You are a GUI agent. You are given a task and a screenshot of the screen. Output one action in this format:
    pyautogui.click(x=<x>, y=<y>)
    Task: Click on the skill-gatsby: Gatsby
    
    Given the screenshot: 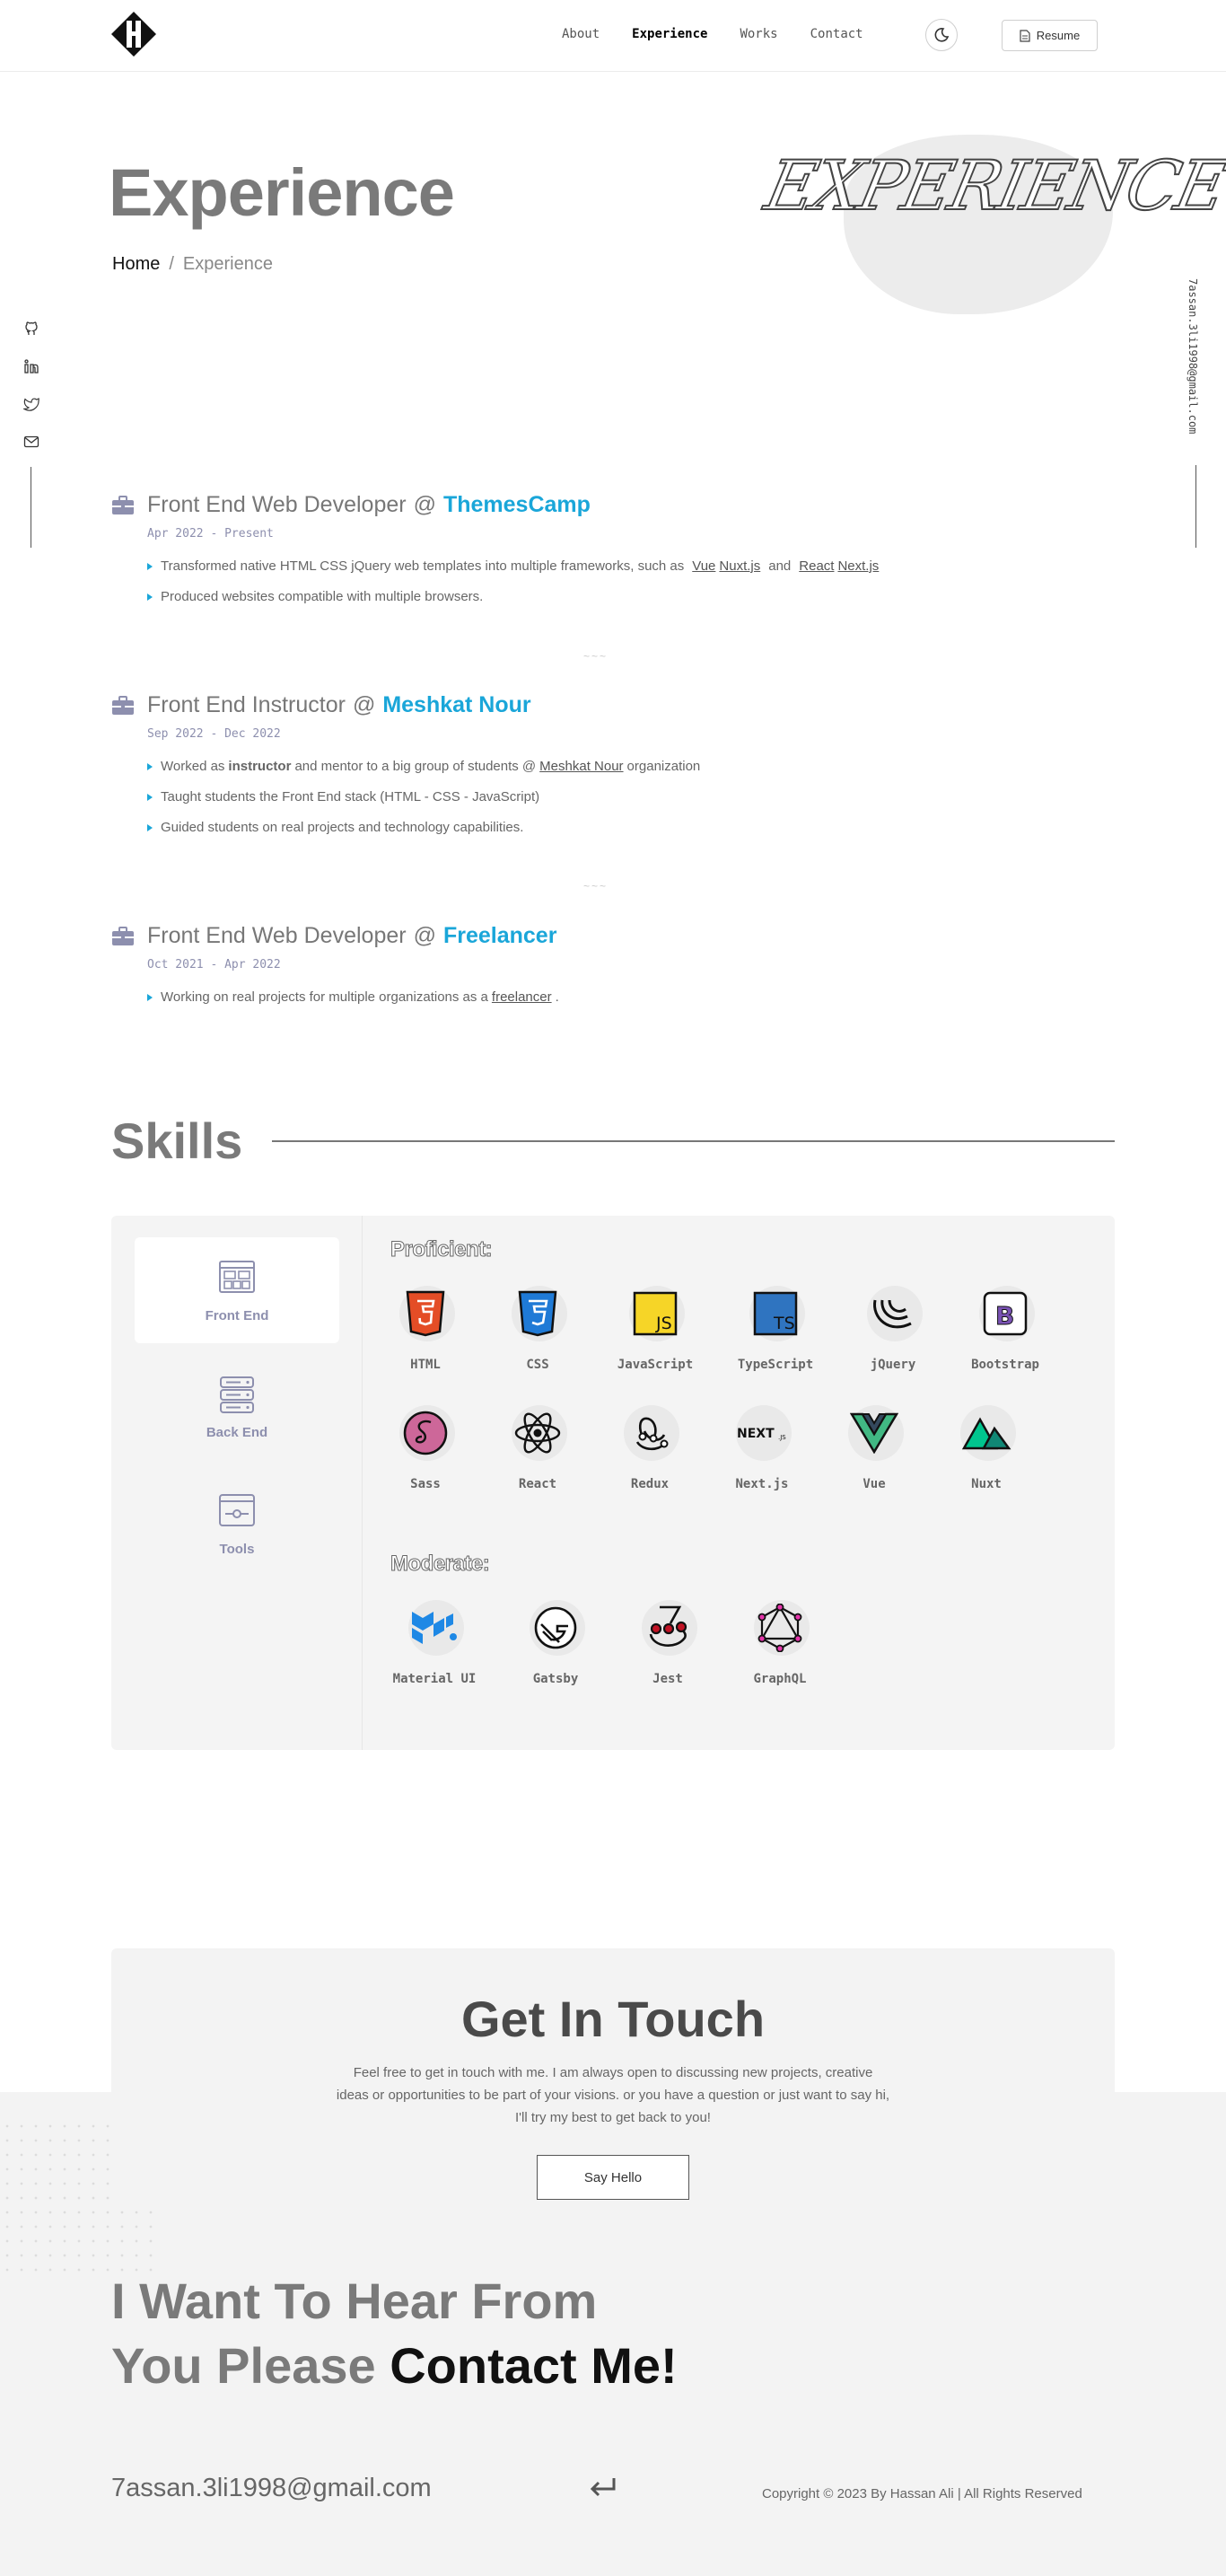 What is the action you would take?
    pyautogui.click(x=556, y=1639)
    